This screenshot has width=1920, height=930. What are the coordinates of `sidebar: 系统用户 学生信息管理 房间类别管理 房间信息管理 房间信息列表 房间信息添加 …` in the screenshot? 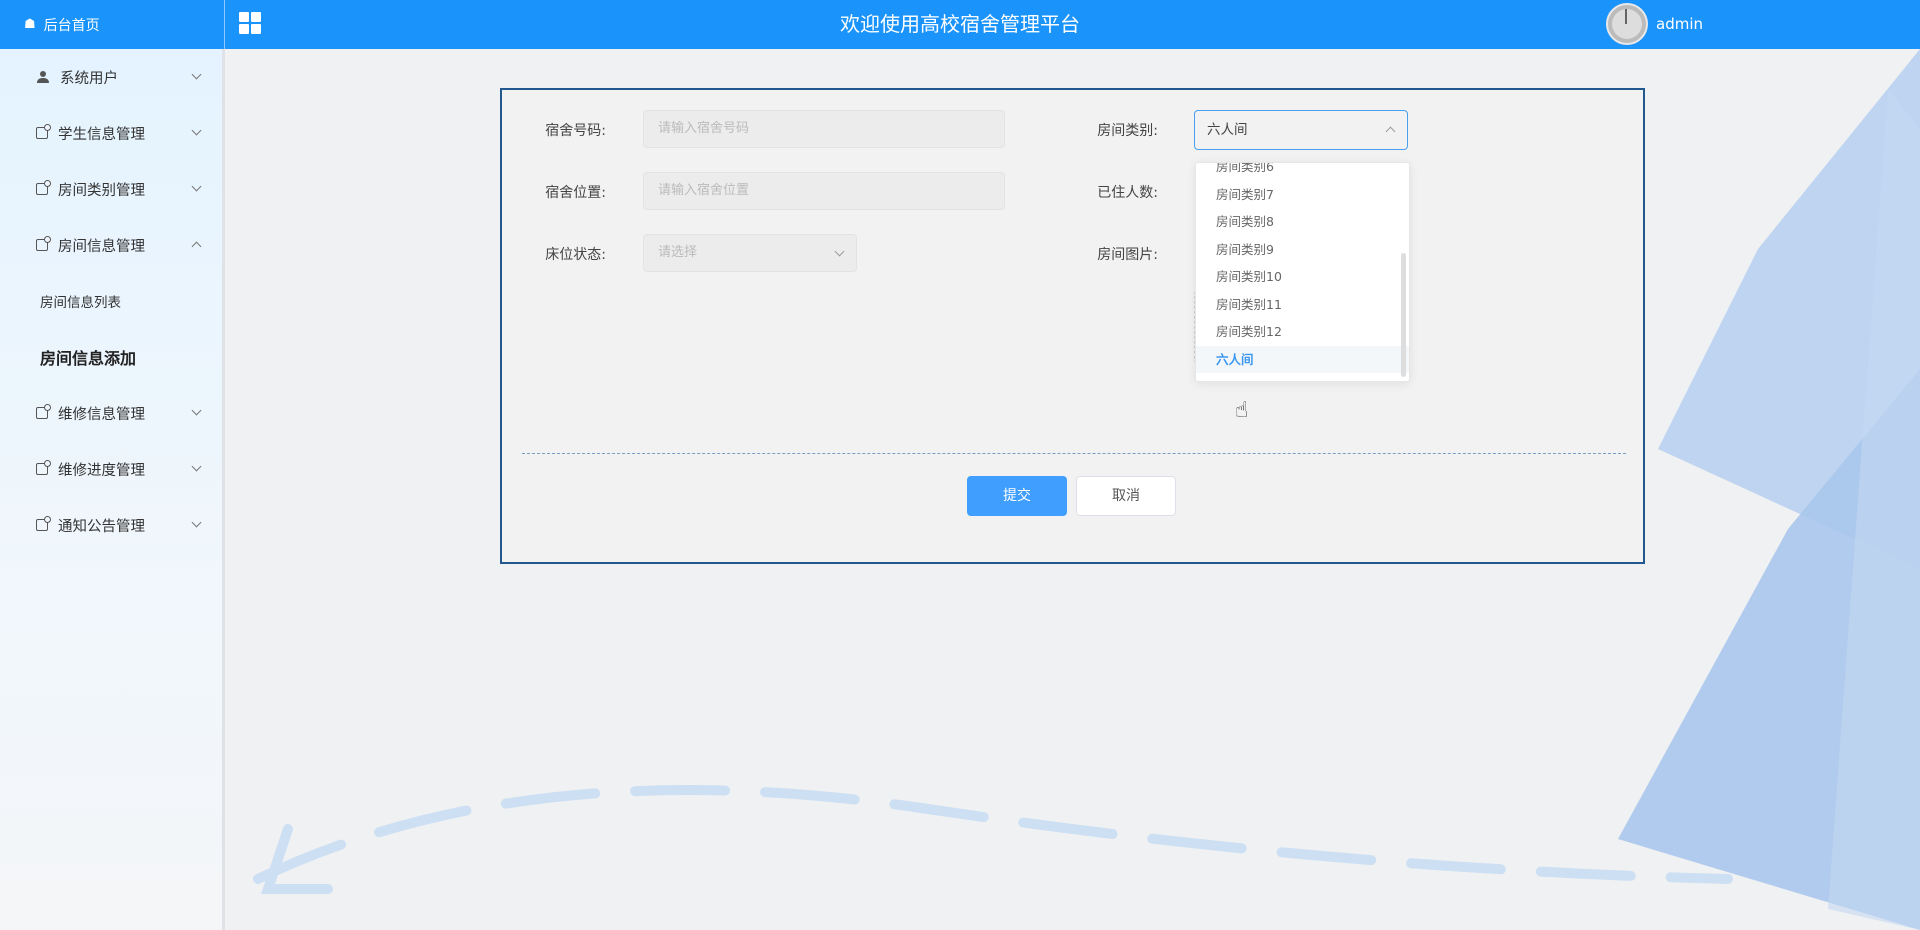 It's located at (112, 489).